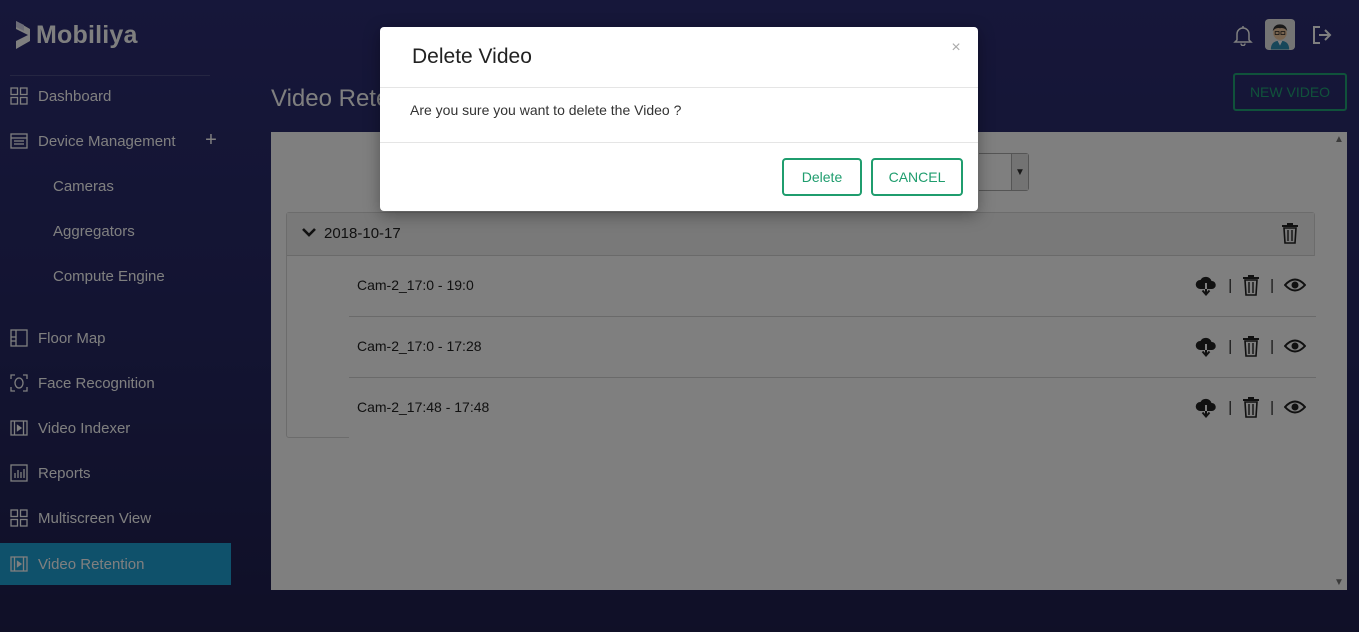 Image resolution: width=1359 pixels, height=632 pixels. I want to click on dialog-title: Delete Video, so click(472, 56).